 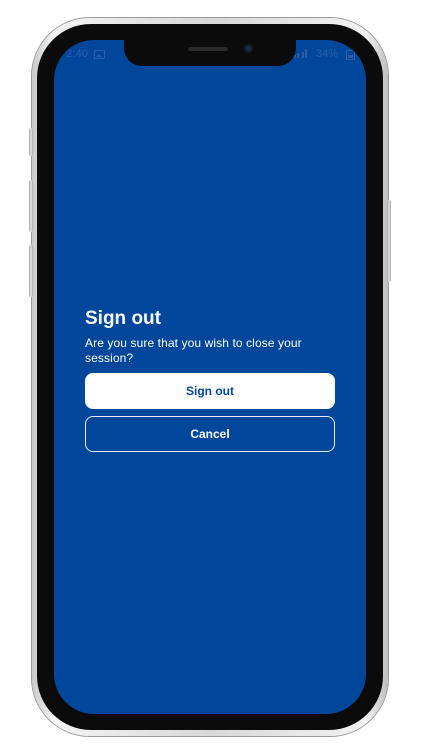 I want to click on notch, so click(x=210, y=53).